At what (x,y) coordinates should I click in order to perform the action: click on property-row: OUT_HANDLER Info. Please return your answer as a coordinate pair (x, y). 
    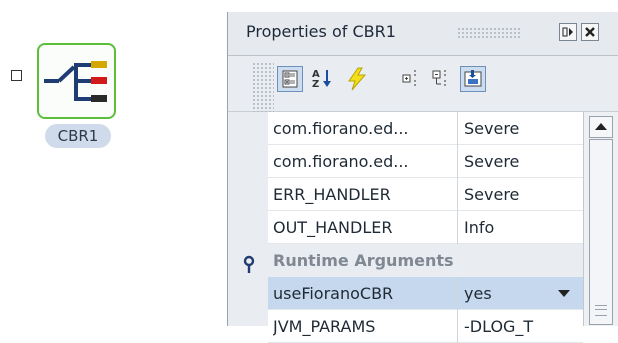
    Looking at the image, I should click on (425, 227).